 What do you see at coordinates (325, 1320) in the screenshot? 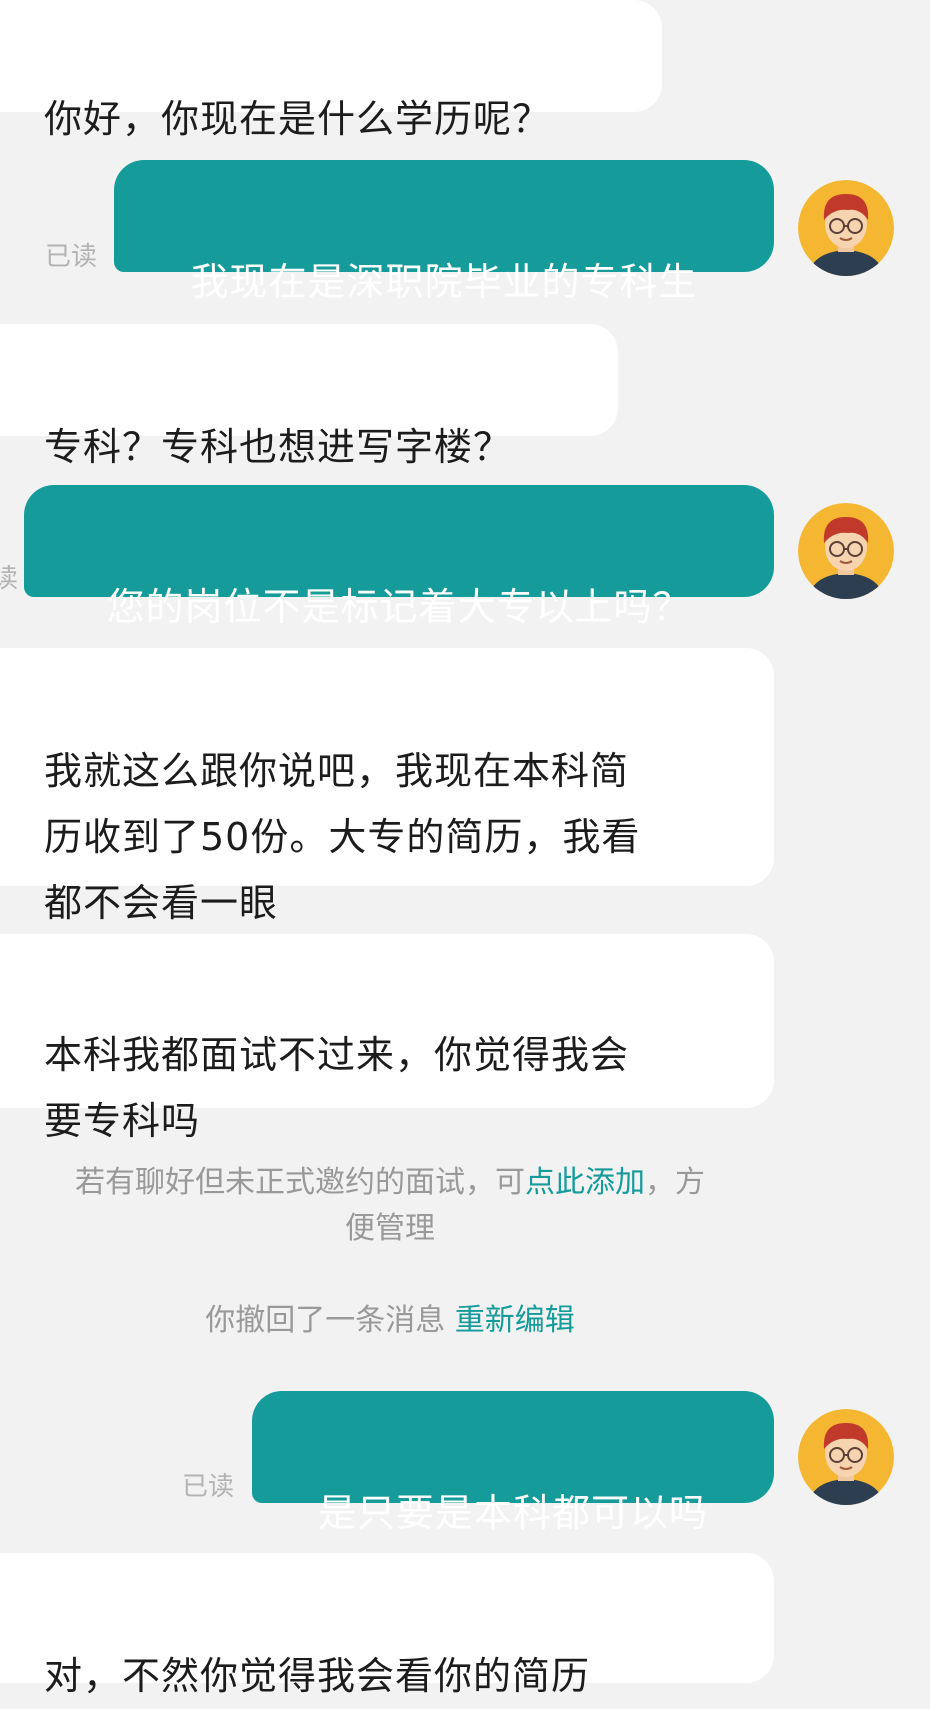
I see `recall-notice-text: 你撤回了一条消息` at bounding box center [325, 1320].